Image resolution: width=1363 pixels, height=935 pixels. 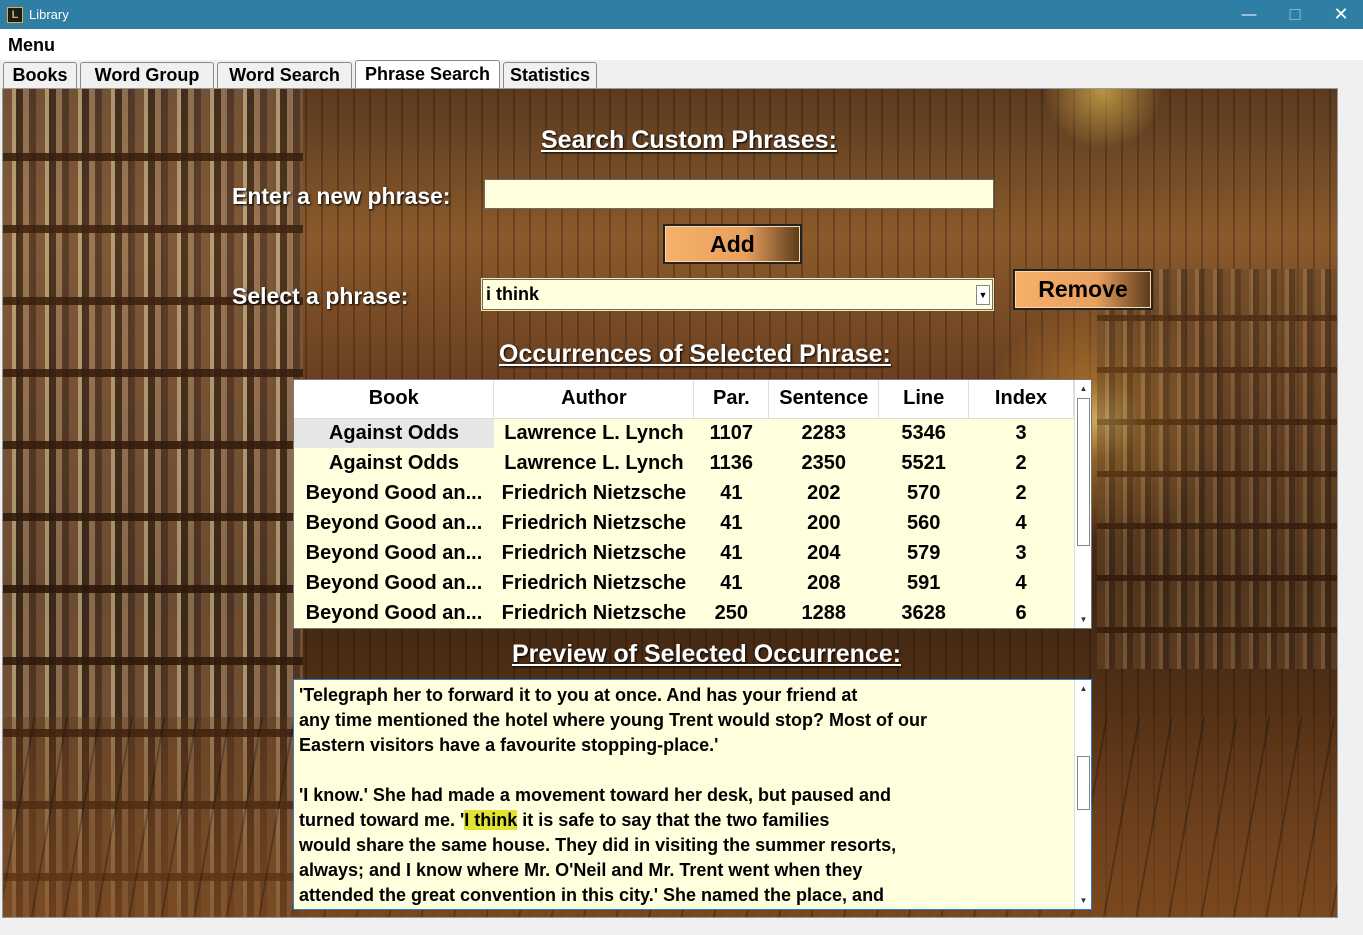 What do you see at coordinates (731, 399) in the screenshot?
I see `column-header-par: Par.` at bounding box center [731, 399].